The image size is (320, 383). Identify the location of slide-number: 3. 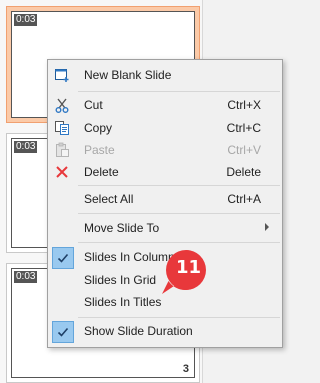
(185, 369).